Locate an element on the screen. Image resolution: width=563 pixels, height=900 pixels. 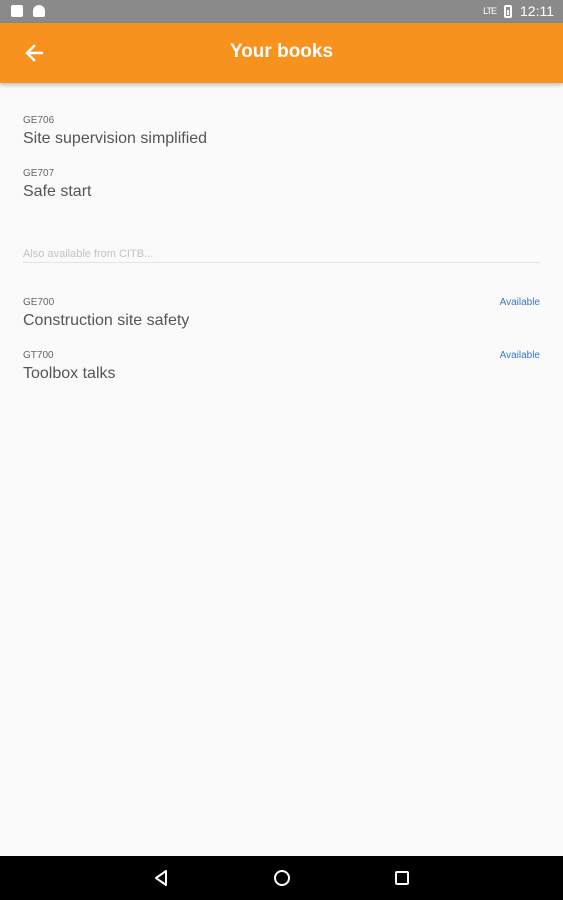
page-title: Your books is located at coordinates (281, 51).